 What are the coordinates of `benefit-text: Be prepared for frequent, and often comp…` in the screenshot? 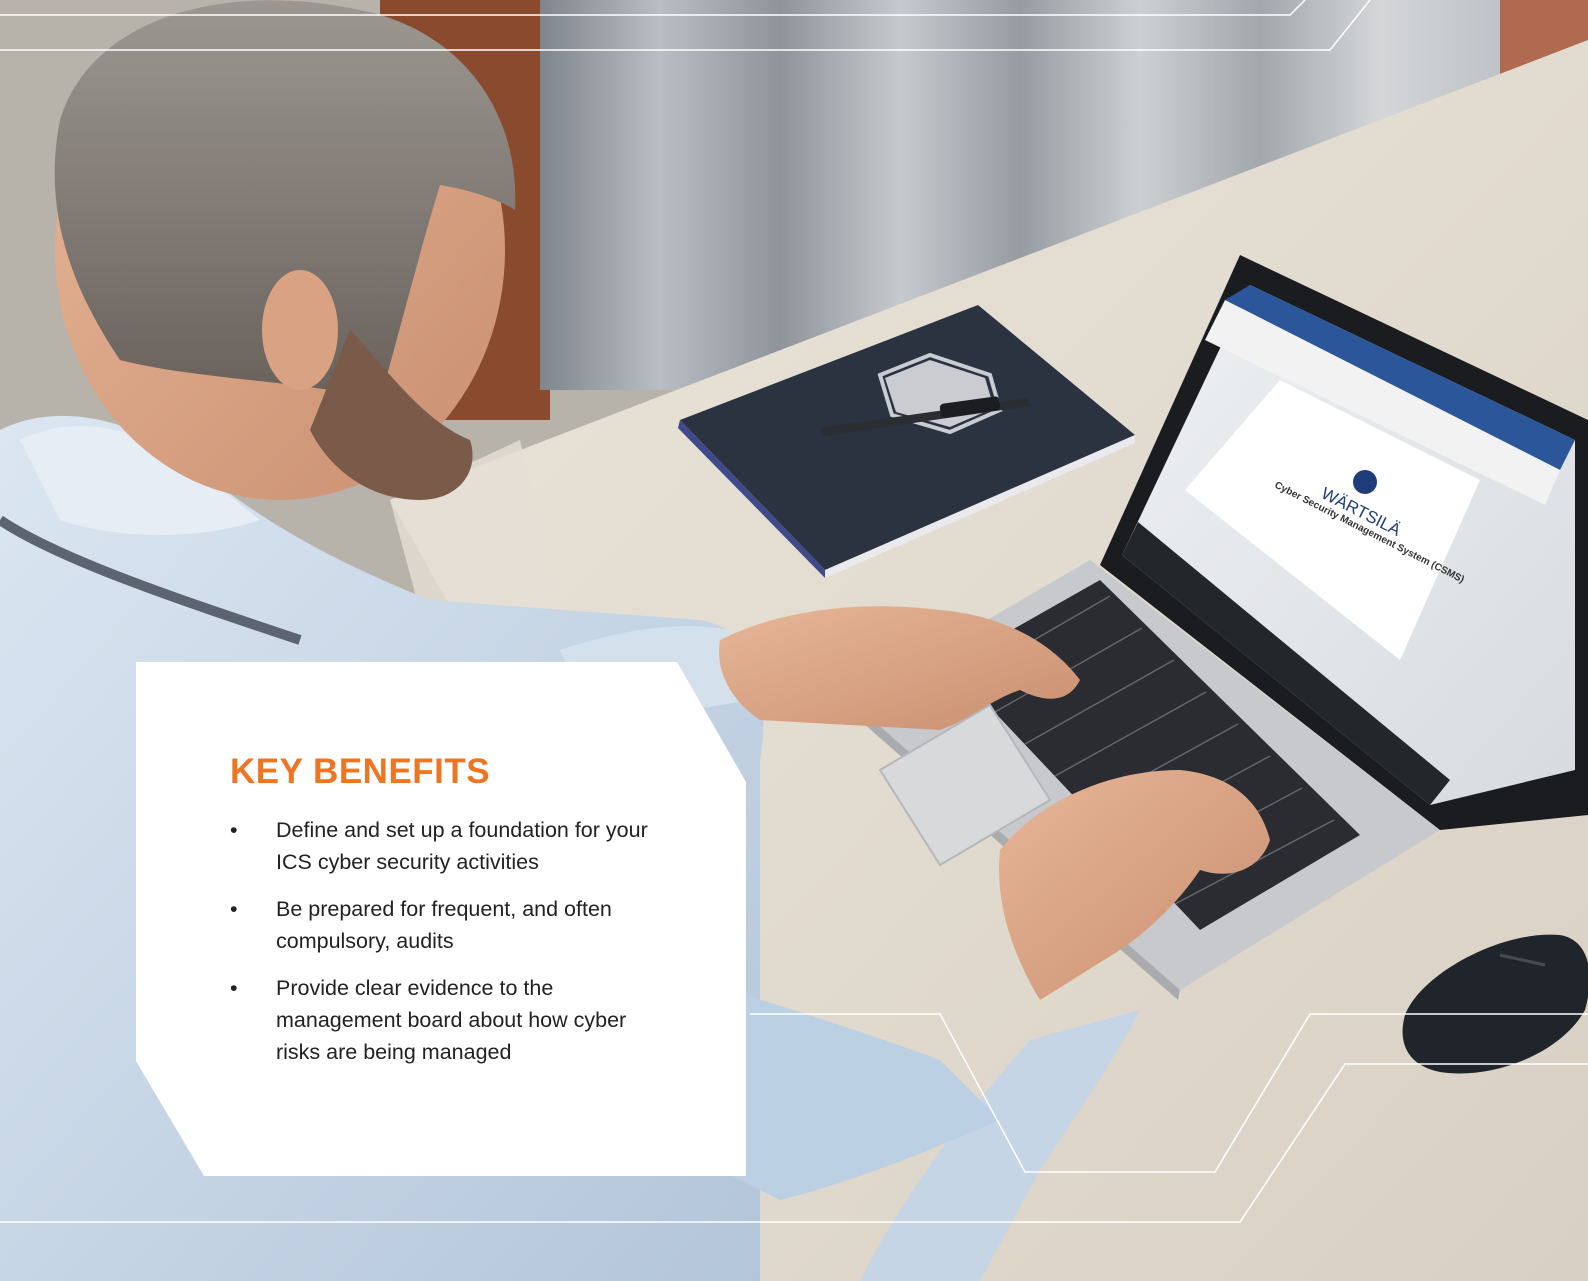 It's located at (444, 925).